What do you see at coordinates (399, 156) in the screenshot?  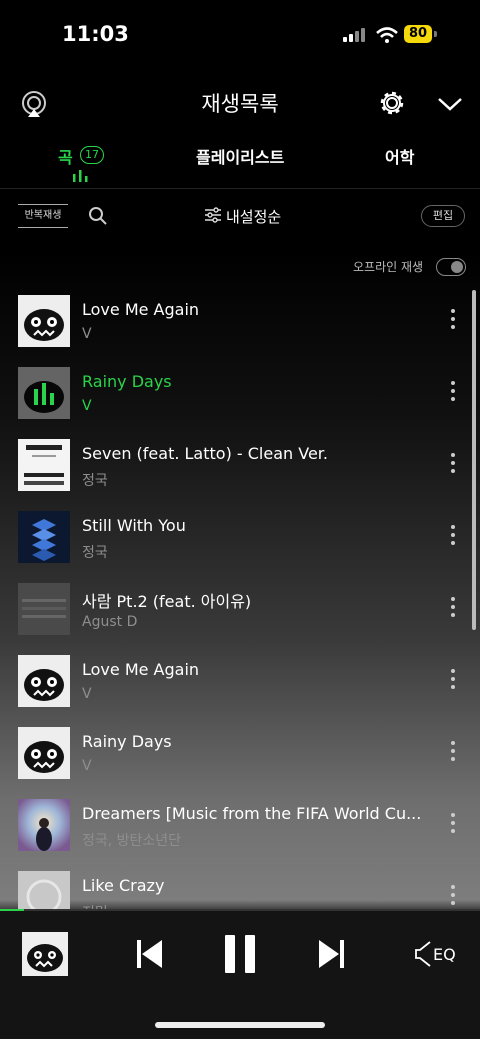 I see `tab-language: 어학` at bounding box center [399, 156].